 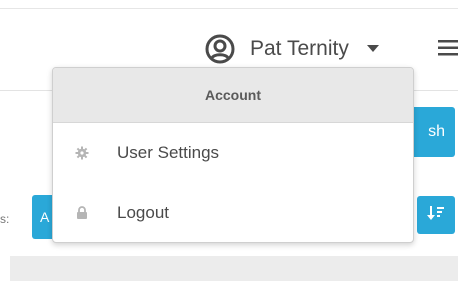 I want to click on user-name: Pat Ternity, so click(x=299, y=48).